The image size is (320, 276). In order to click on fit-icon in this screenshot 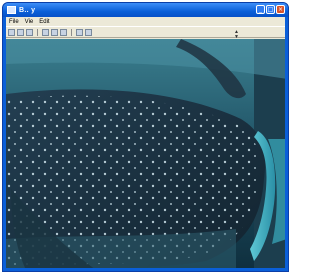, I will do `click(63, 32)`.